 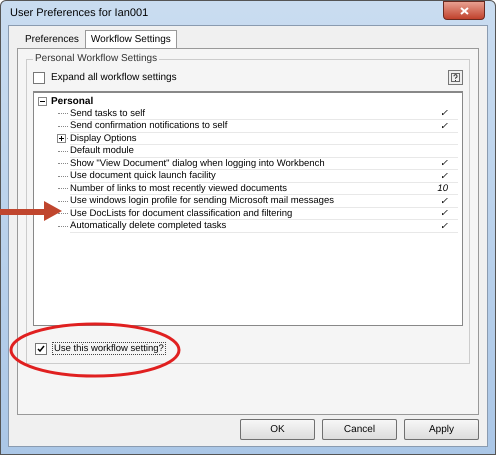 What do you see at coordinates (264, 138) in the screenshot?
I see `tree-item: Display Options` at bounding box center [264, 138].